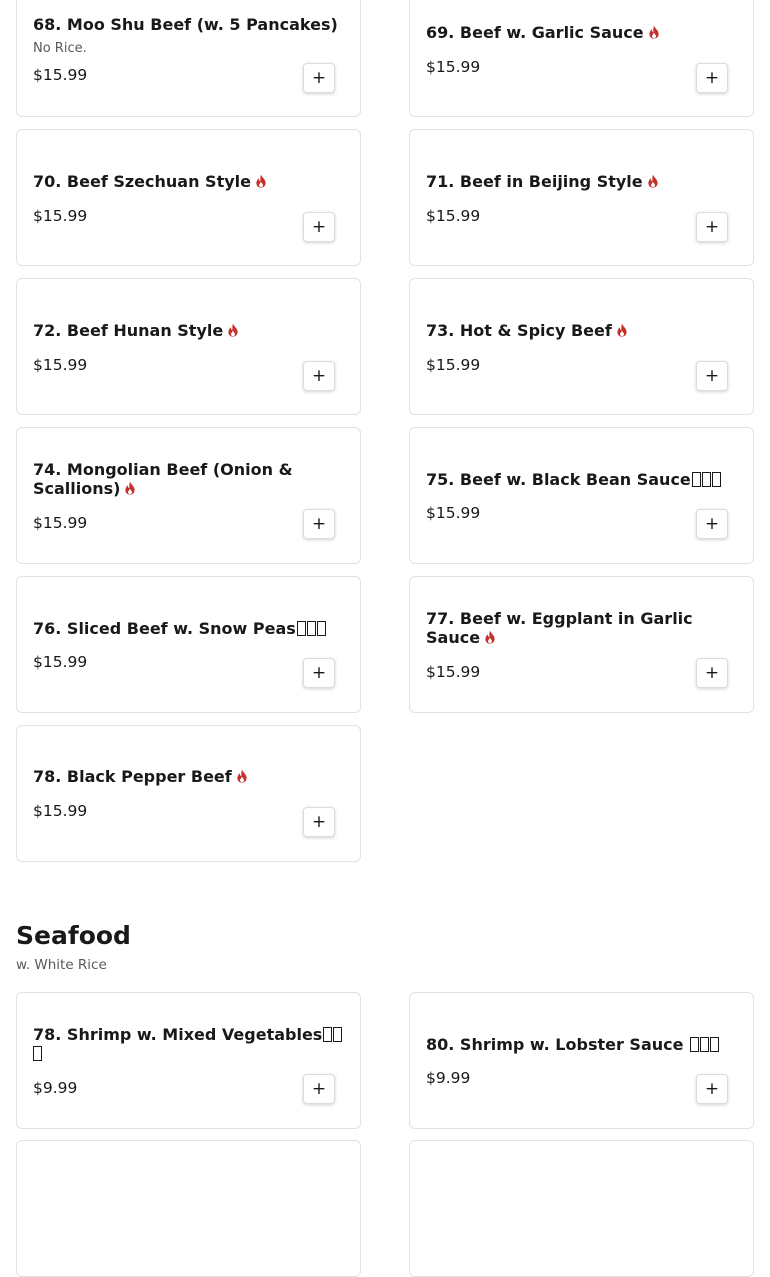  Describe the element at coordinates (188, 793) in the screenshot. I see `menu-item-card: 78. Black Pepper Beef $15.99 +` at that location.